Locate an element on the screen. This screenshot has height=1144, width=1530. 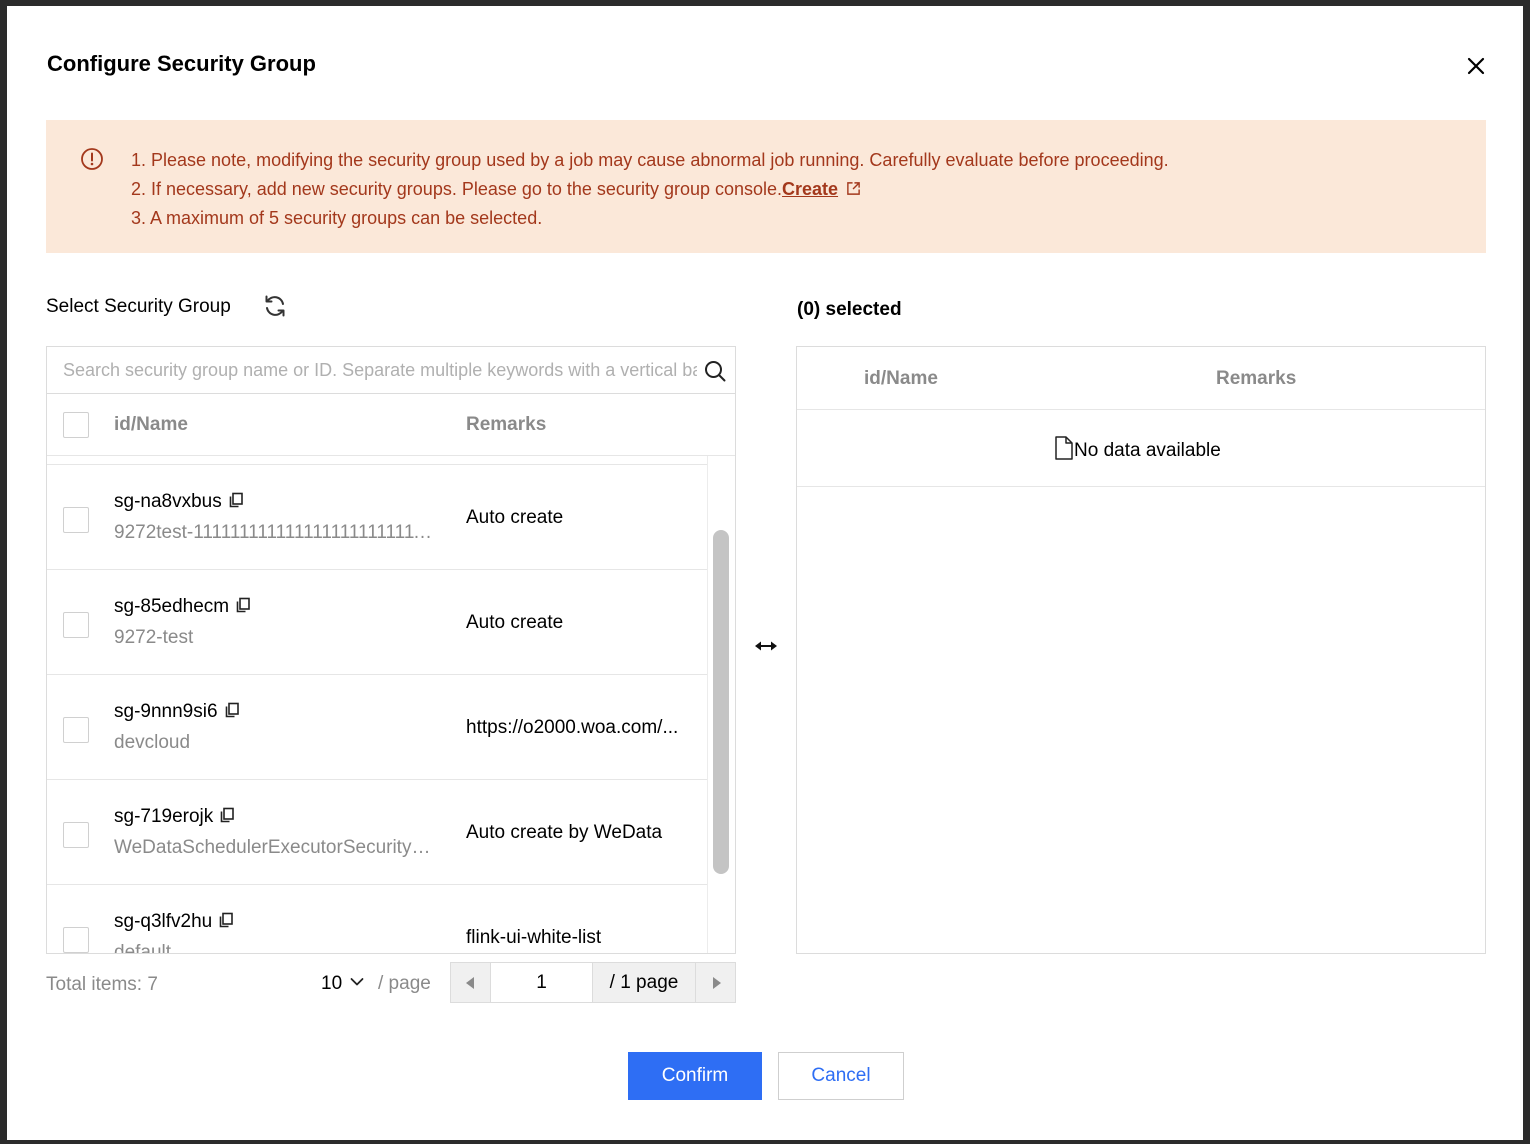
row-name: devcloud is located at coordinates (152, 742).